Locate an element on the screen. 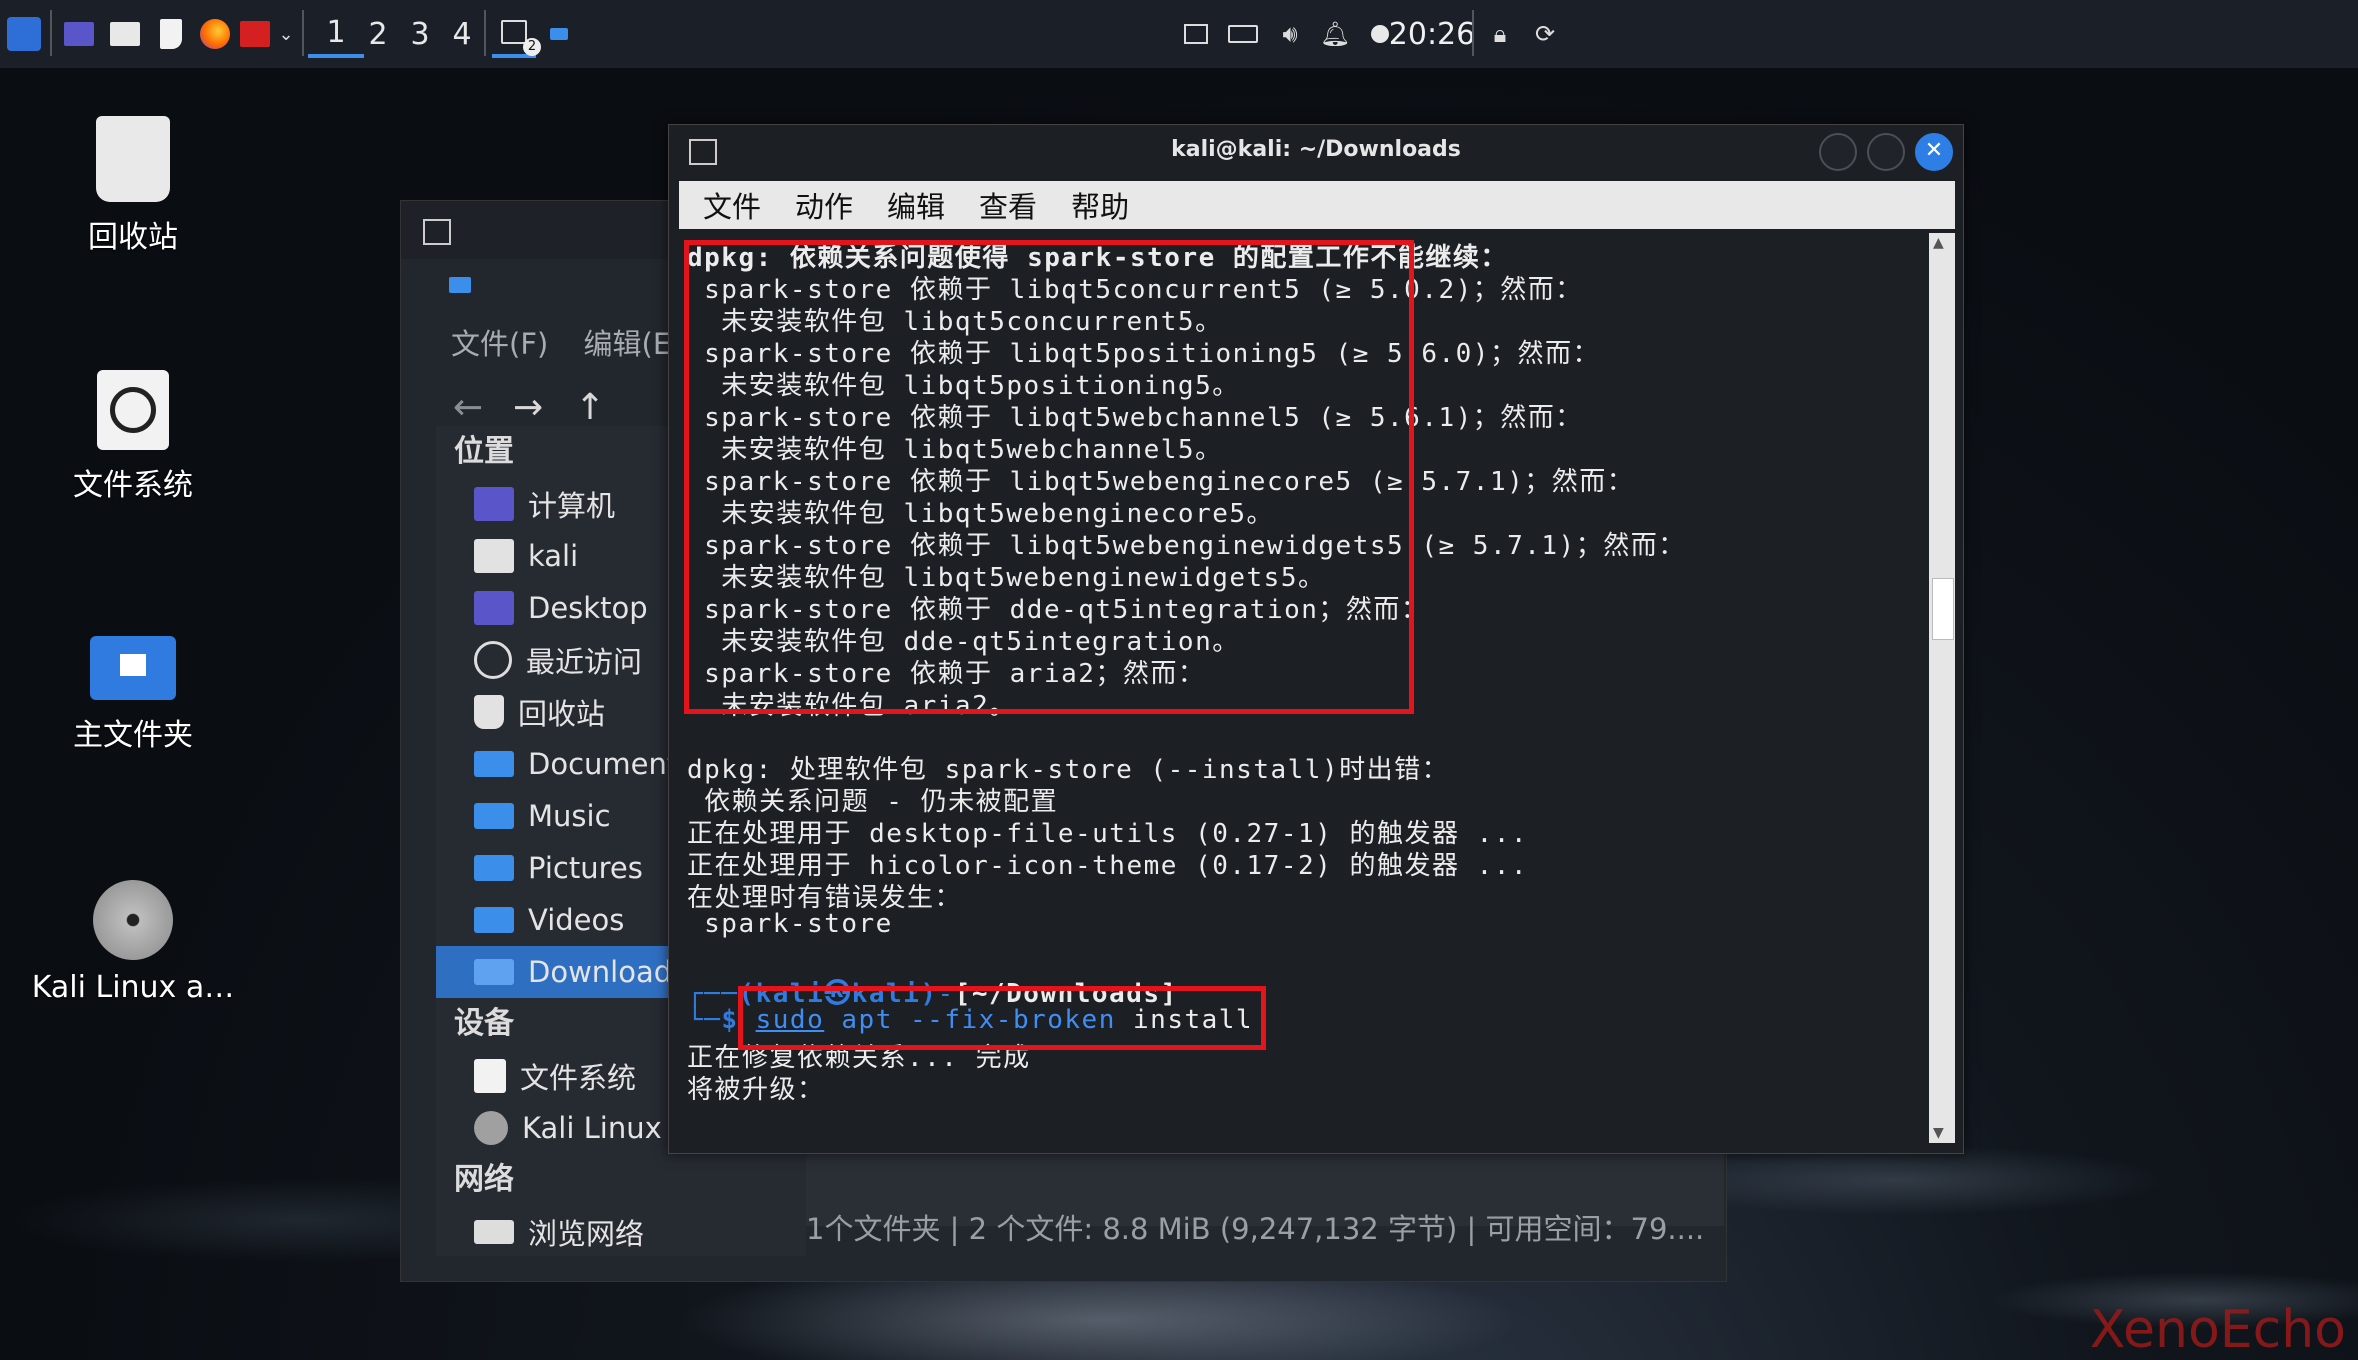 Image resolution: width=2358 pixels, height=1360 pixels. highlight-box-errors is located at coordinates (1049, 477).